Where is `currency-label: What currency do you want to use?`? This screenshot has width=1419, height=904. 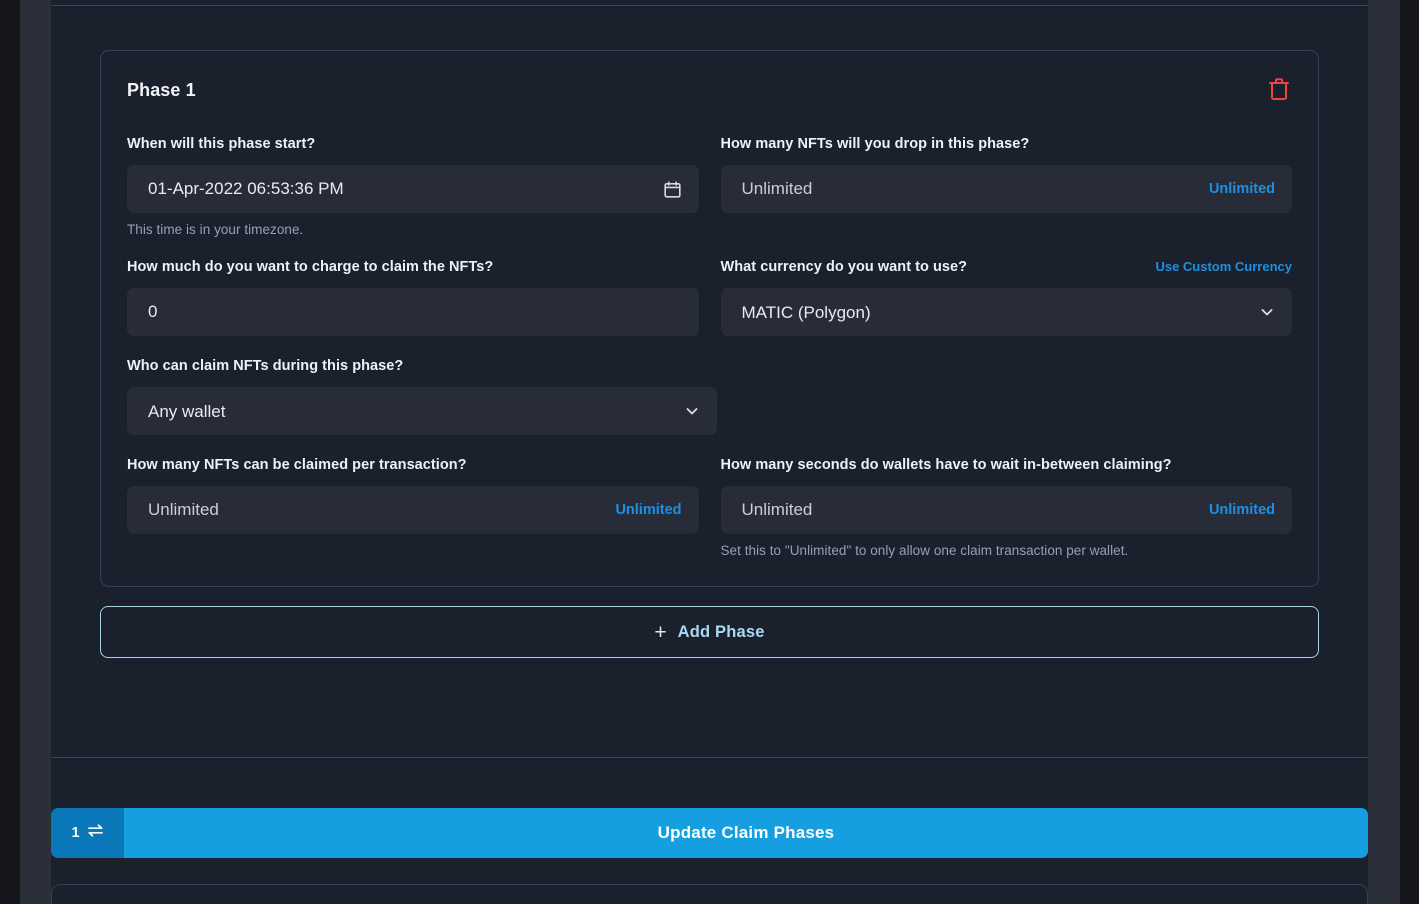
currency-label: What currency do you want to use? is located at coordinates (844, 267).